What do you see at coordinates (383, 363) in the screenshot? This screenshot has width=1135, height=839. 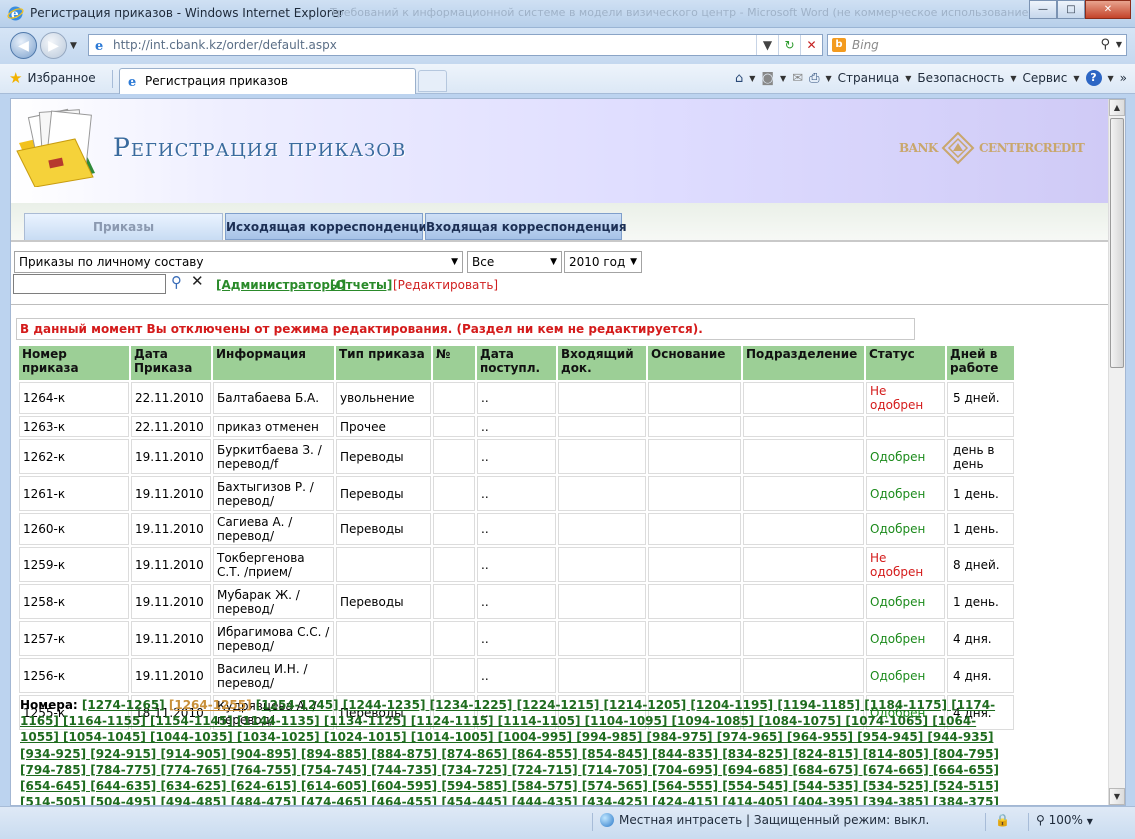 I see `column-order-type: Тип приказа` at bounding box center [383, 363].